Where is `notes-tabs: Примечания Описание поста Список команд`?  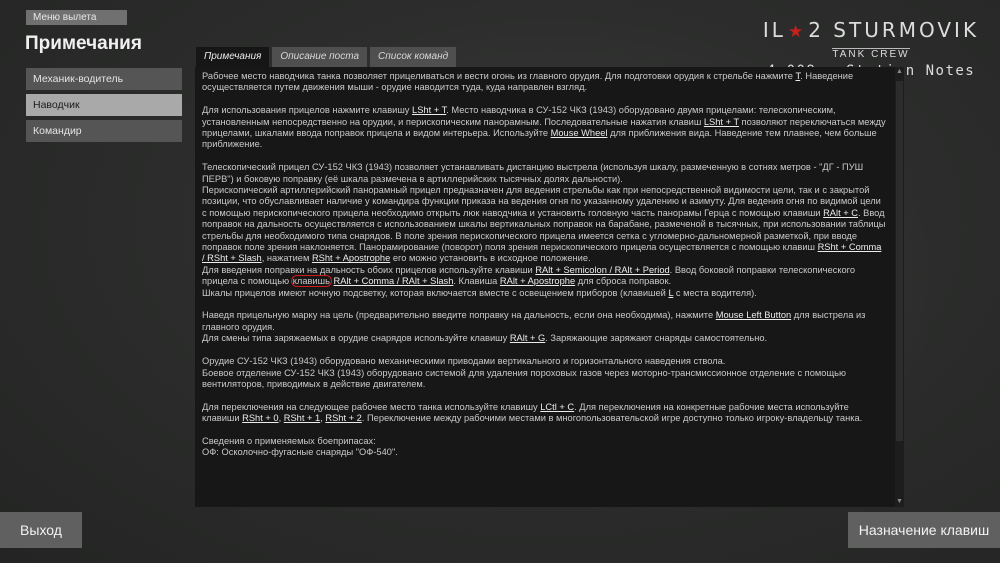 notes-tabs: Примечания Описание поста Список команд is located at coordinates (327, 57).